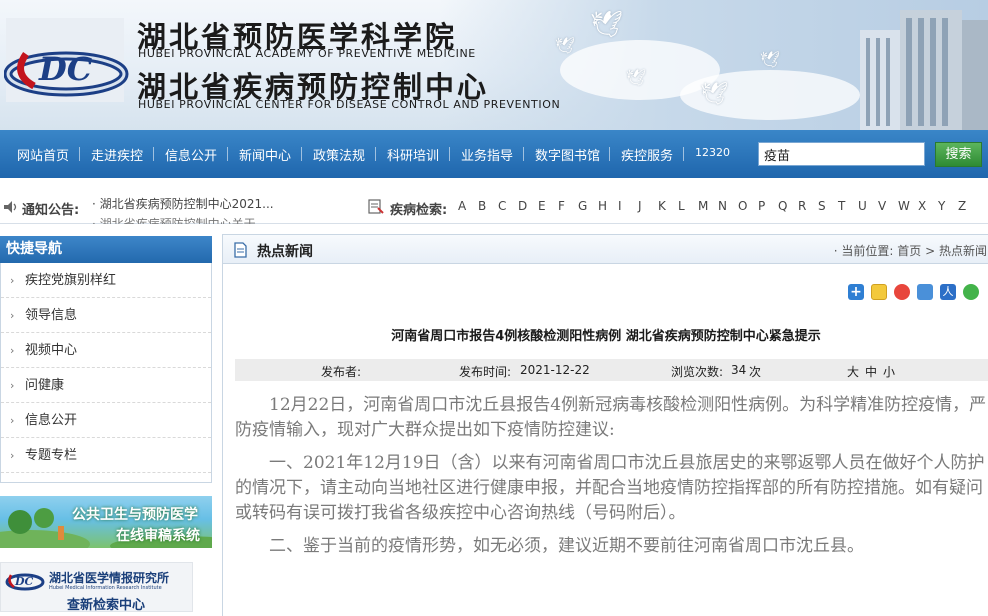 This screenshot has width=988, height=616. What do you see at coordinates (548, 206) in the screenshot?
I see `letter-link-e: E` at bounding box center [548, 206].